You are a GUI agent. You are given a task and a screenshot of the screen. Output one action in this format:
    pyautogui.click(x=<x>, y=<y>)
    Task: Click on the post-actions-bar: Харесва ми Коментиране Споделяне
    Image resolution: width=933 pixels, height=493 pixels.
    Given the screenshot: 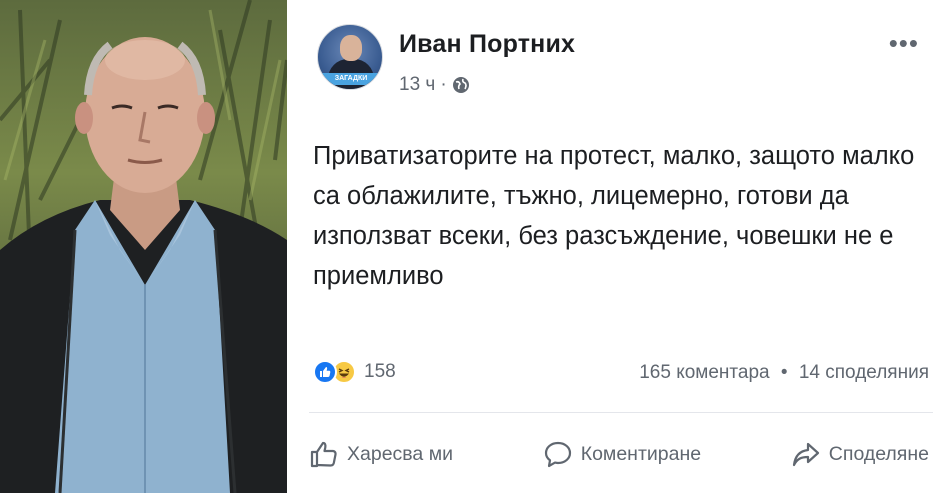 What is the action you would take?
    pyautogui.click(x=619, y=454)
    